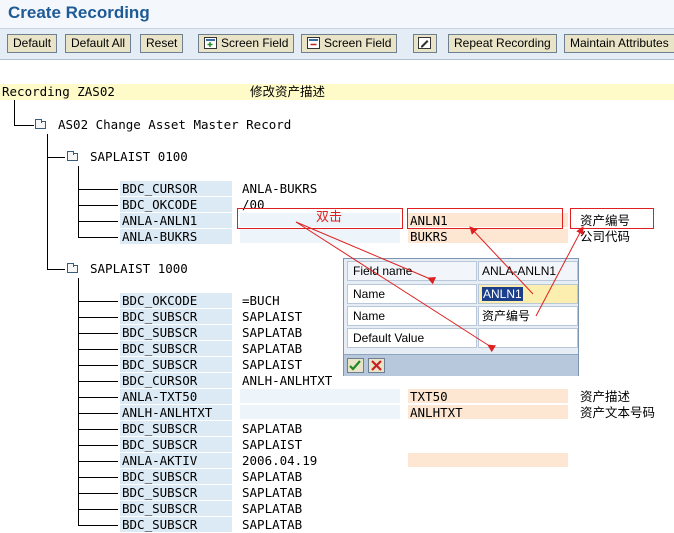 The image size is (674, 533). I want to click on screen-field-label-2: Screen Field, so click(358, 43).